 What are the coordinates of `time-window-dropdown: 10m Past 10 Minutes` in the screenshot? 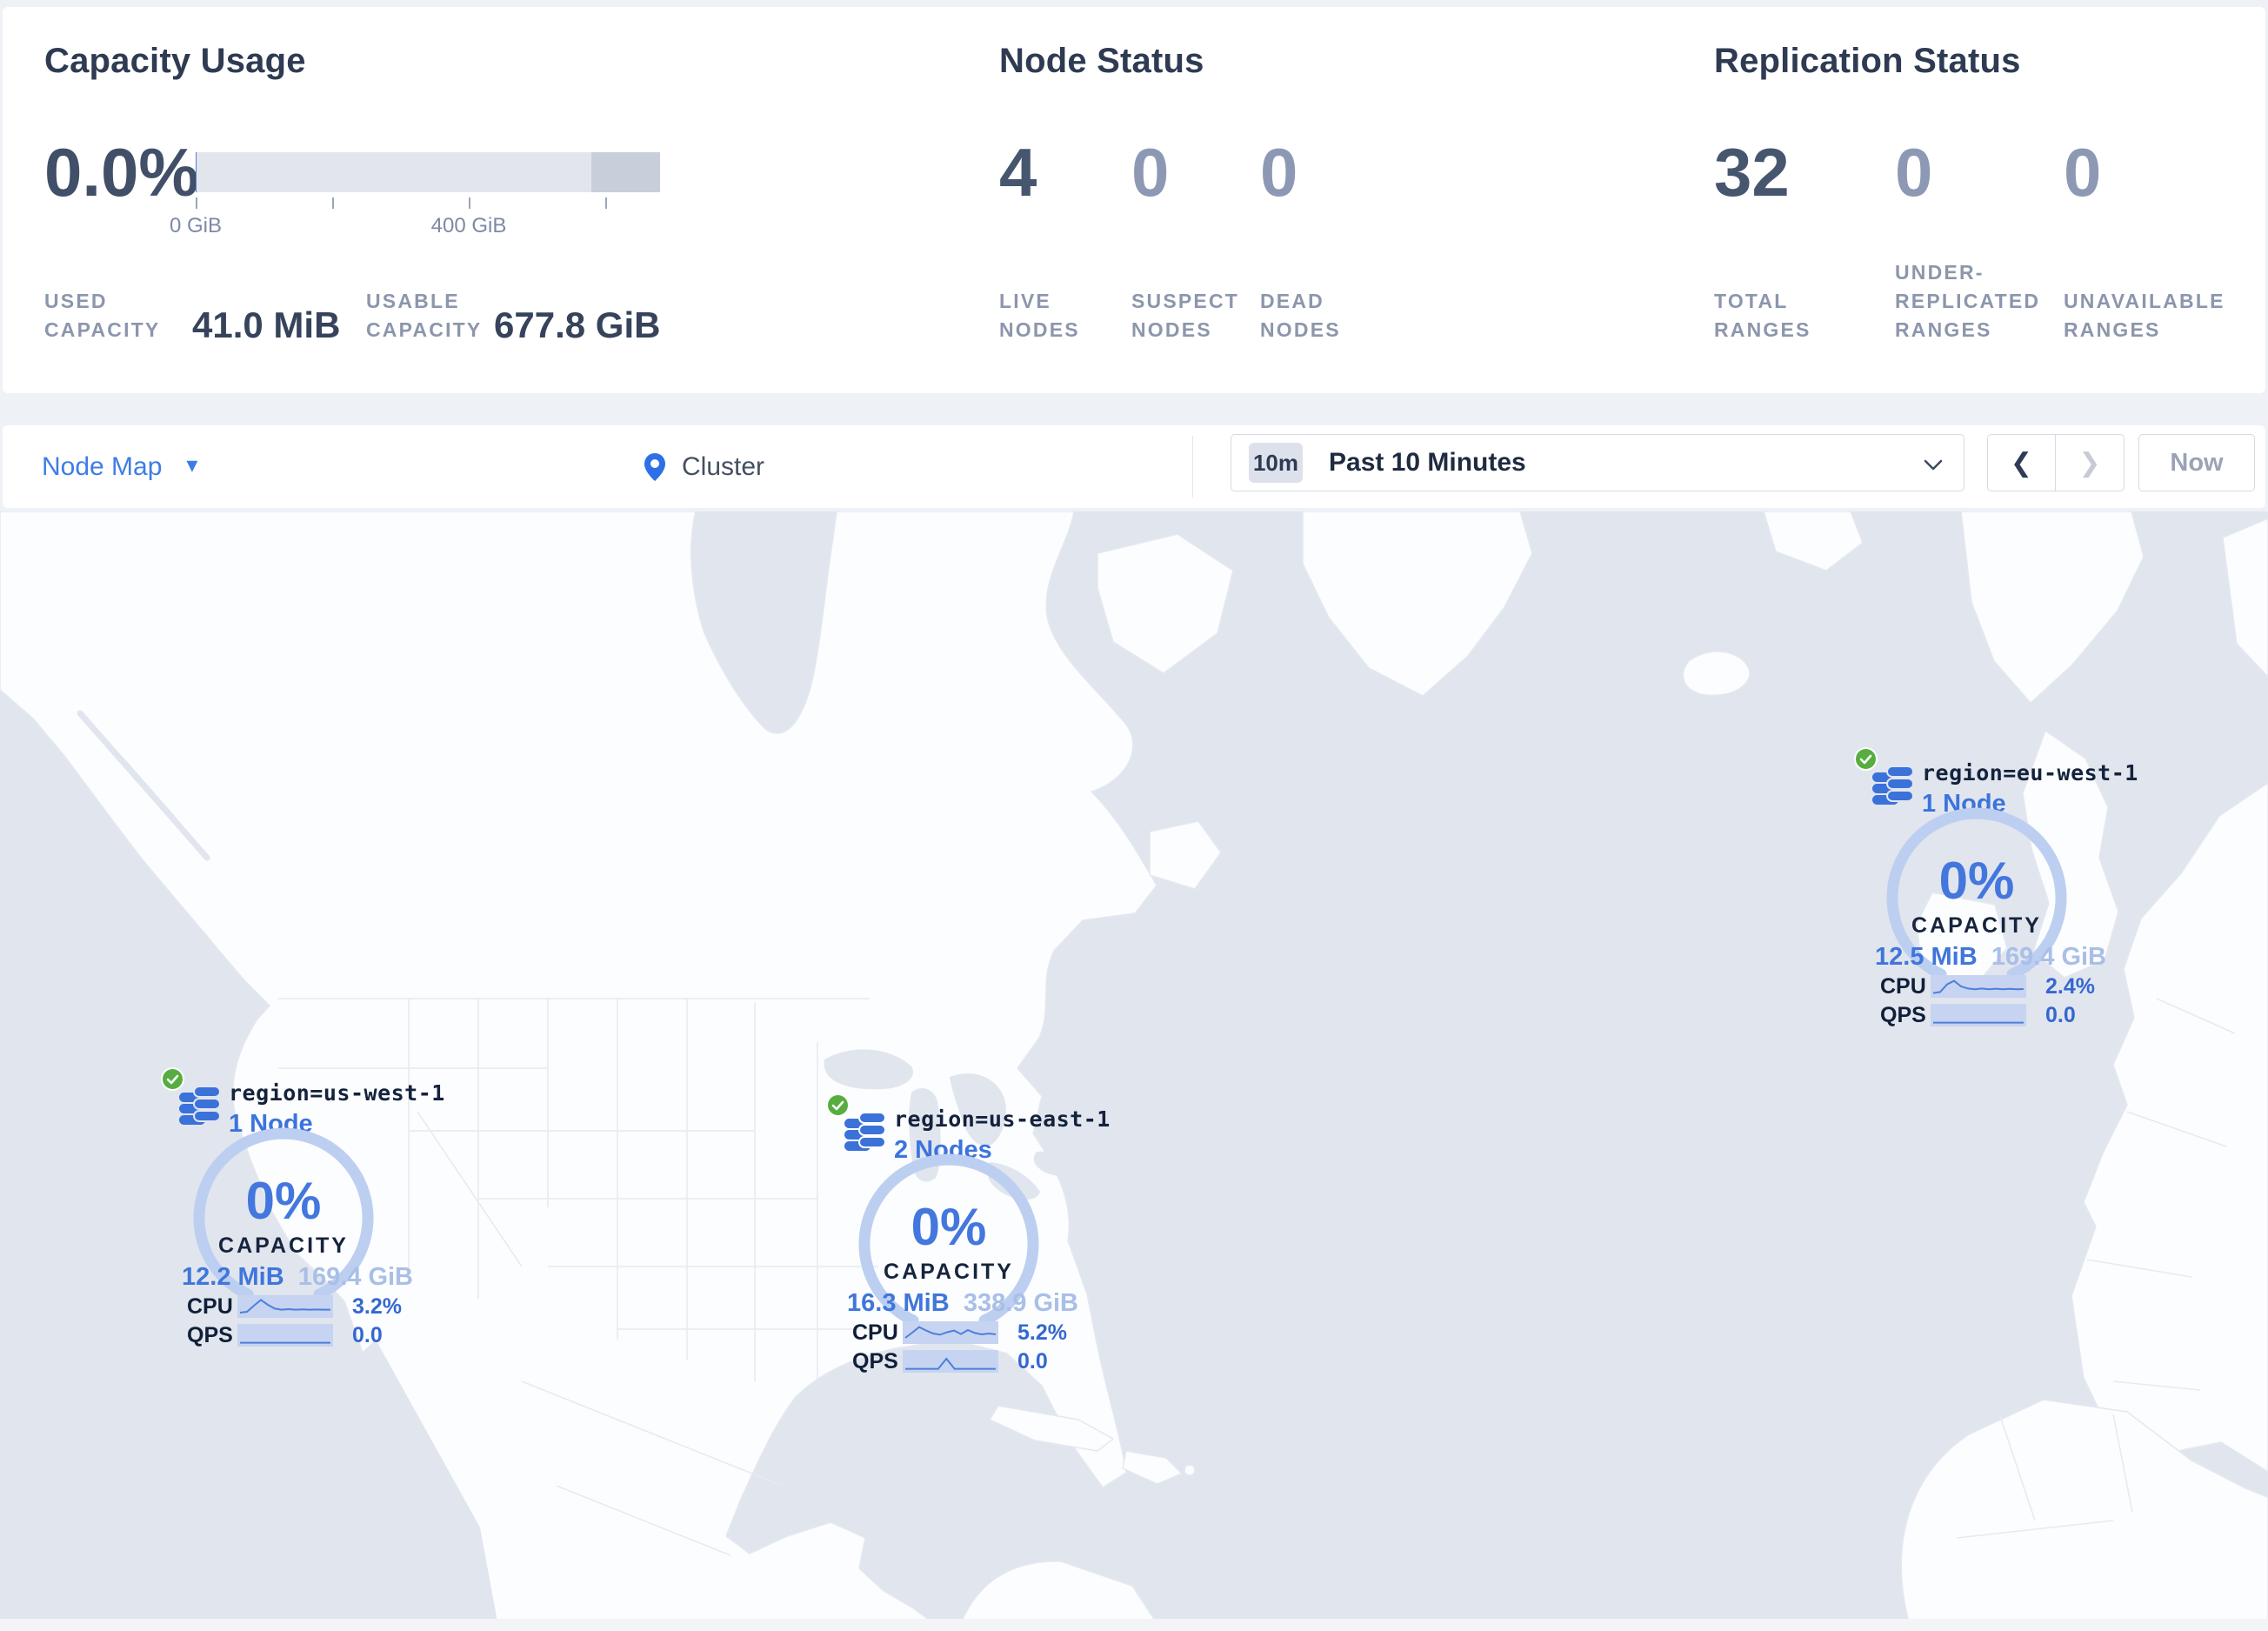 It's located at (1597, 462).